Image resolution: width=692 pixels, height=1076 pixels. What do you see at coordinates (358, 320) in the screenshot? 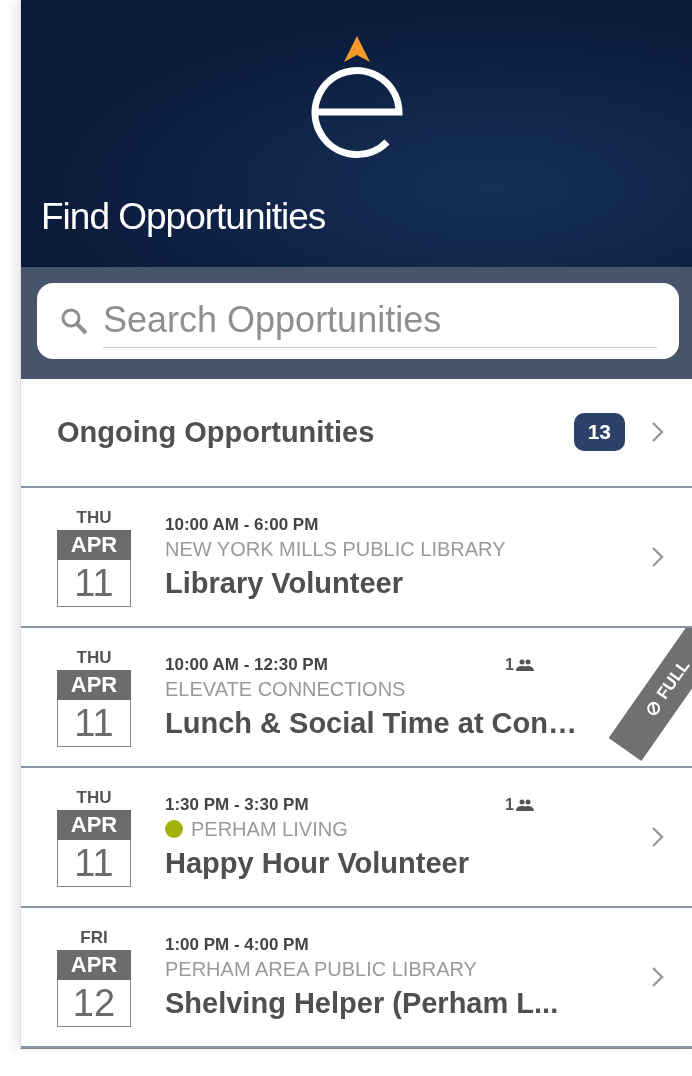
I see `search-field: Search Opportunities` at bounding box center [358, 320].